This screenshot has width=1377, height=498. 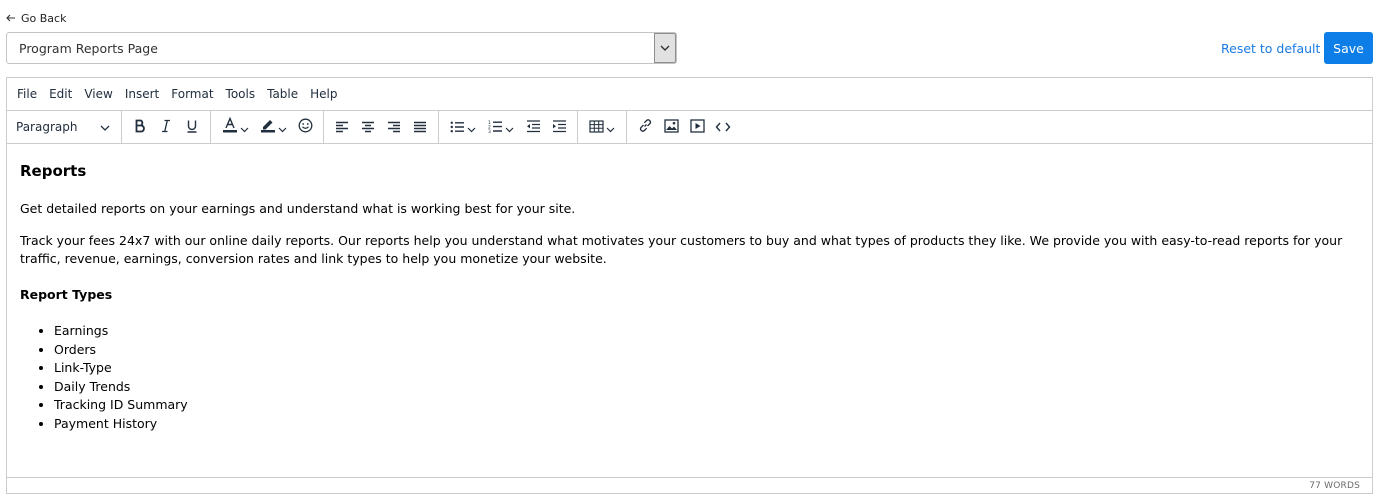 I want to click on reset-to-default-link: Reset to default, so click(x=1270, y=48).